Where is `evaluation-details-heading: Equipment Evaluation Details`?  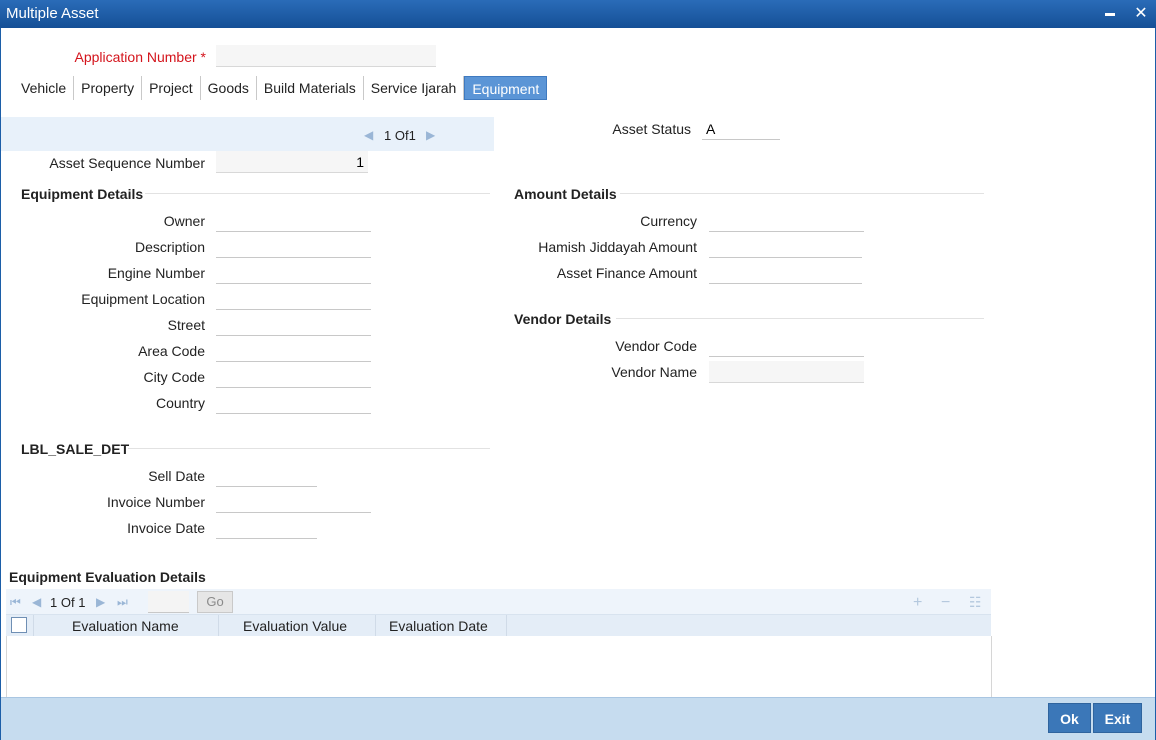 evaluation-details-heading: Equipment Evaluation Details is located at coordinates (107, 577).